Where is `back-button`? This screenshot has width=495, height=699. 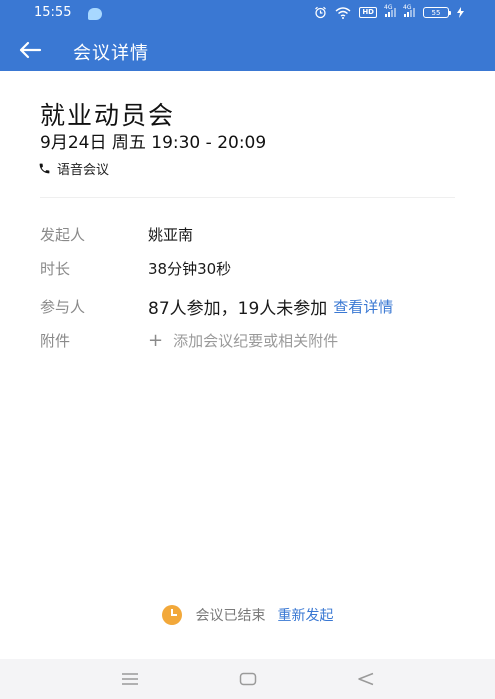
back-button is located at coordinates (30, 50).